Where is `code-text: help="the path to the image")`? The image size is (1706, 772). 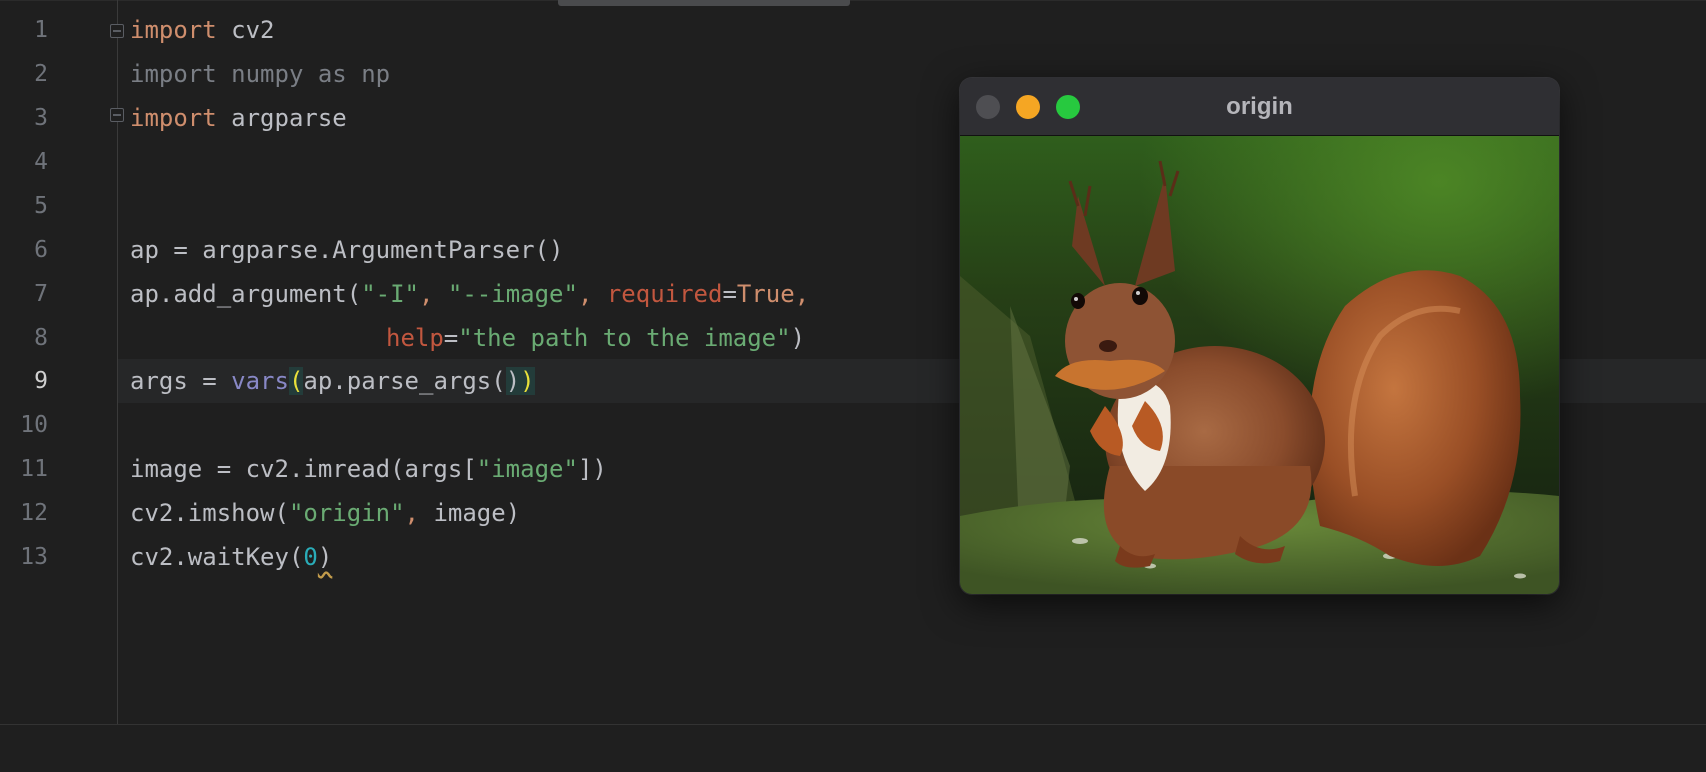 code-text: help="the path to the image") is located at coordinates (467, 338).